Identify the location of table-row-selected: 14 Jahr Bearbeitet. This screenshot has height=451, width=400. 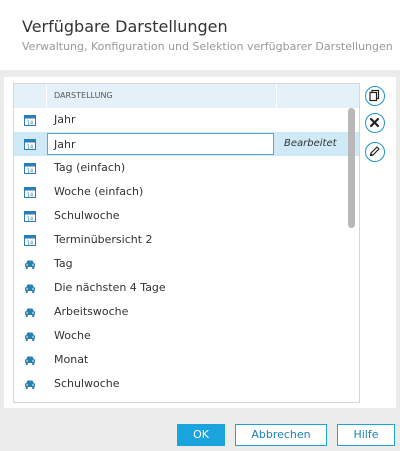
(186, 144).